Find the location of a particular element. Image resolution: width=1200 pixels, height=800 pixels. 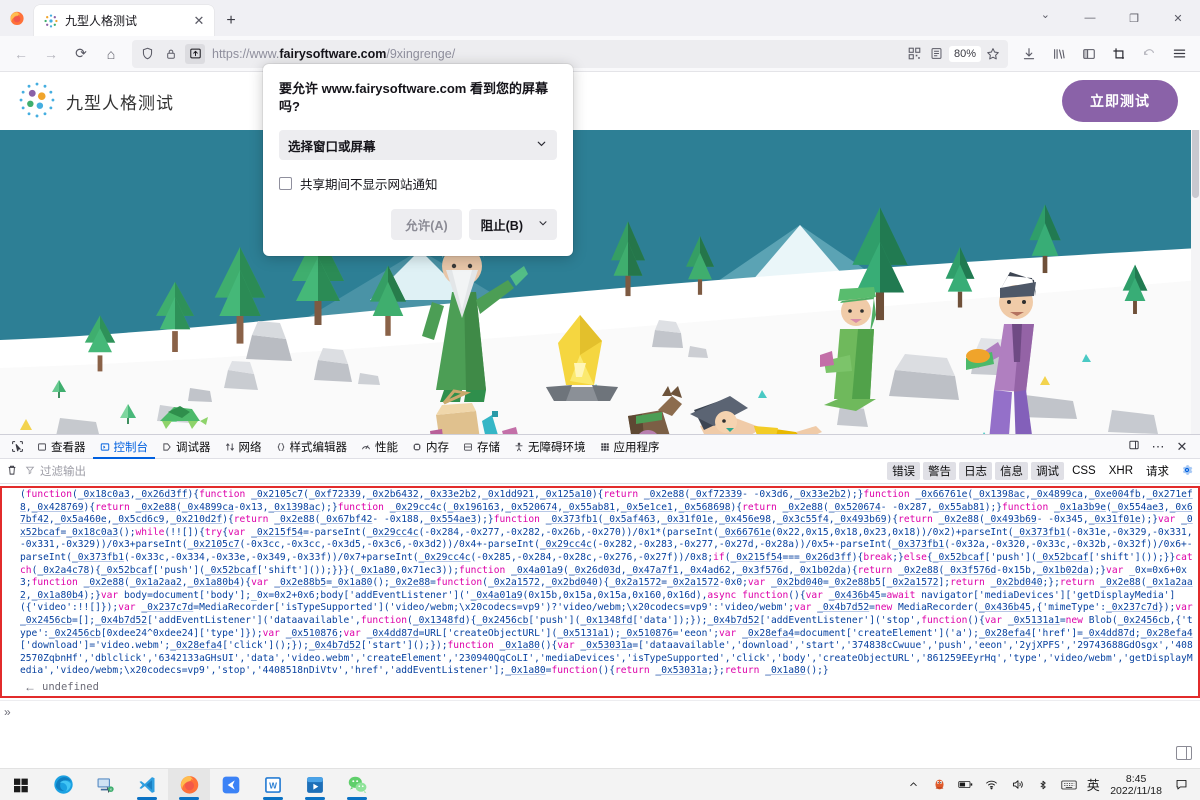

firefox-icon is located at coordinates (189, 784).